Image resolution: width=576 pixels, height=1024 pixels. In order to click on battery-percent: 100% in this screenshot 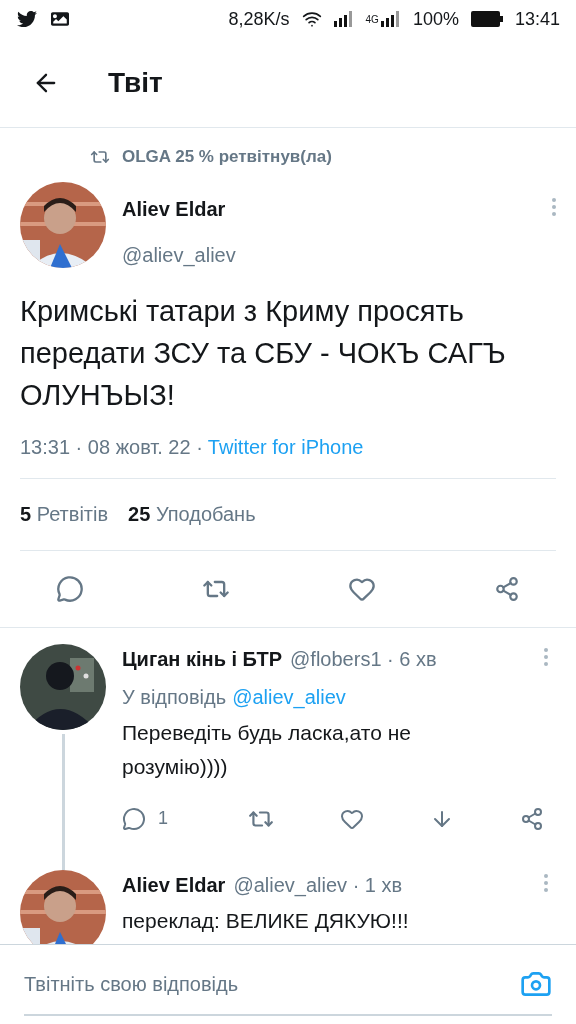, I will do `click(435, 19)`.